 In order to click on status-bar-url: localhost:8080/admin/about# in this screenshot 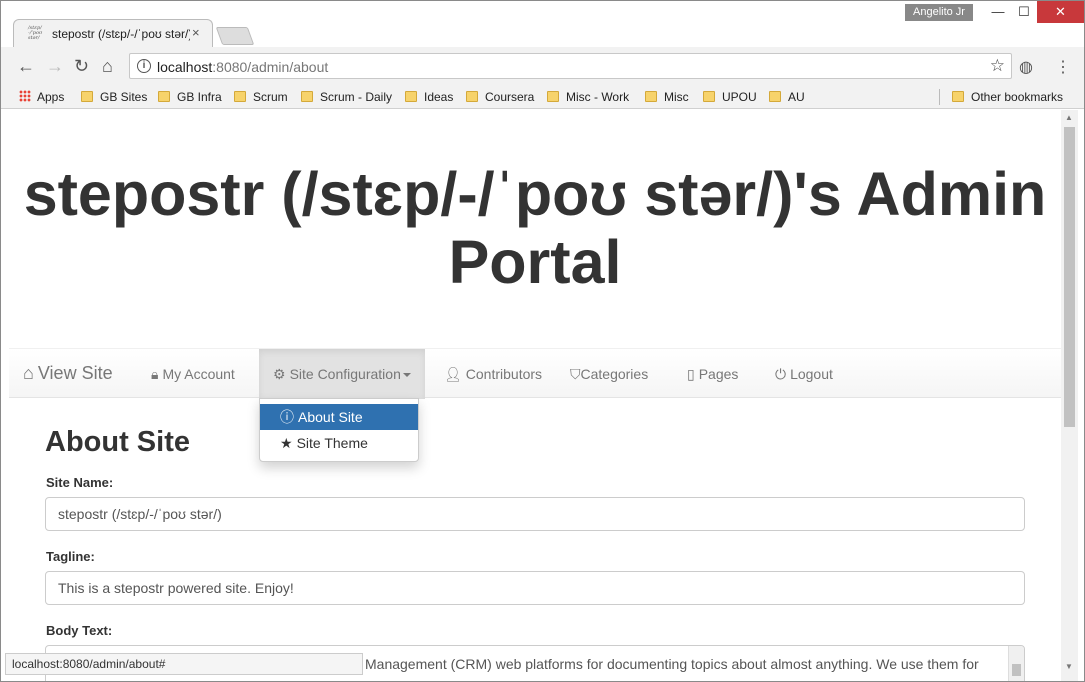, I will do `click(184, 664)`.